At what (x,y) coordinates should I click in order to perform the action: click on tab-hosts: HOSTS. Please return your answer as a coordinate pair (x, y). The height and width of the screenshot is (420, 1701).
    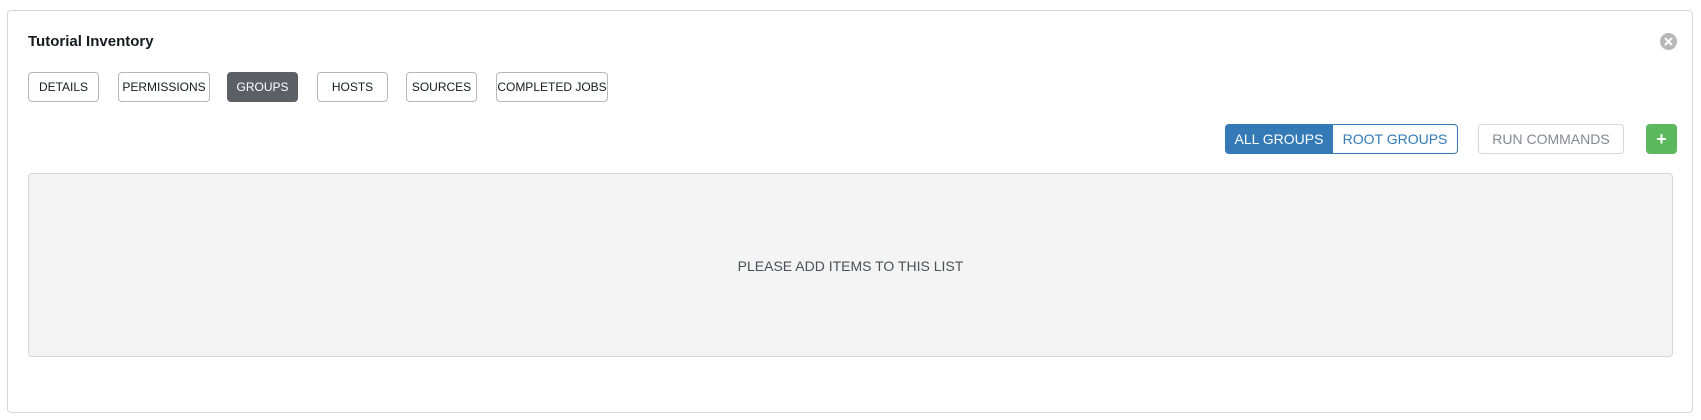
    Looking at the image, I should click on (352, 87).